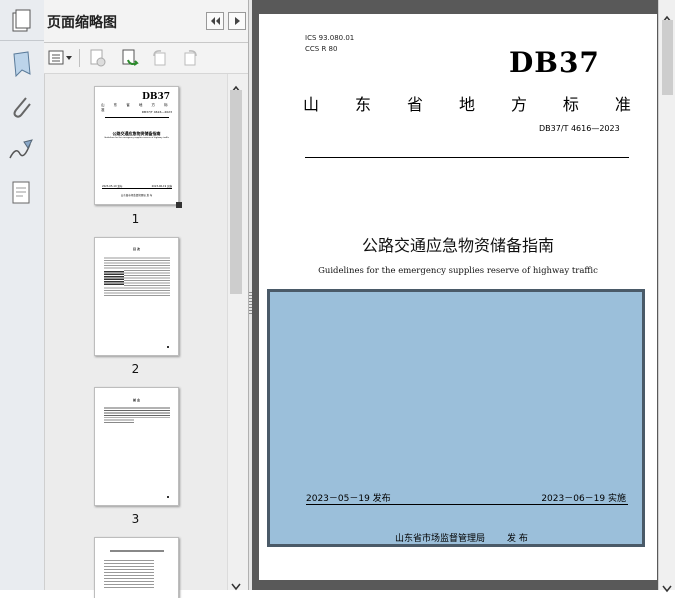 Image resolution: width=675 pixels, height=598 pixels. I want to click on province-char: 地, so click(466, 104).